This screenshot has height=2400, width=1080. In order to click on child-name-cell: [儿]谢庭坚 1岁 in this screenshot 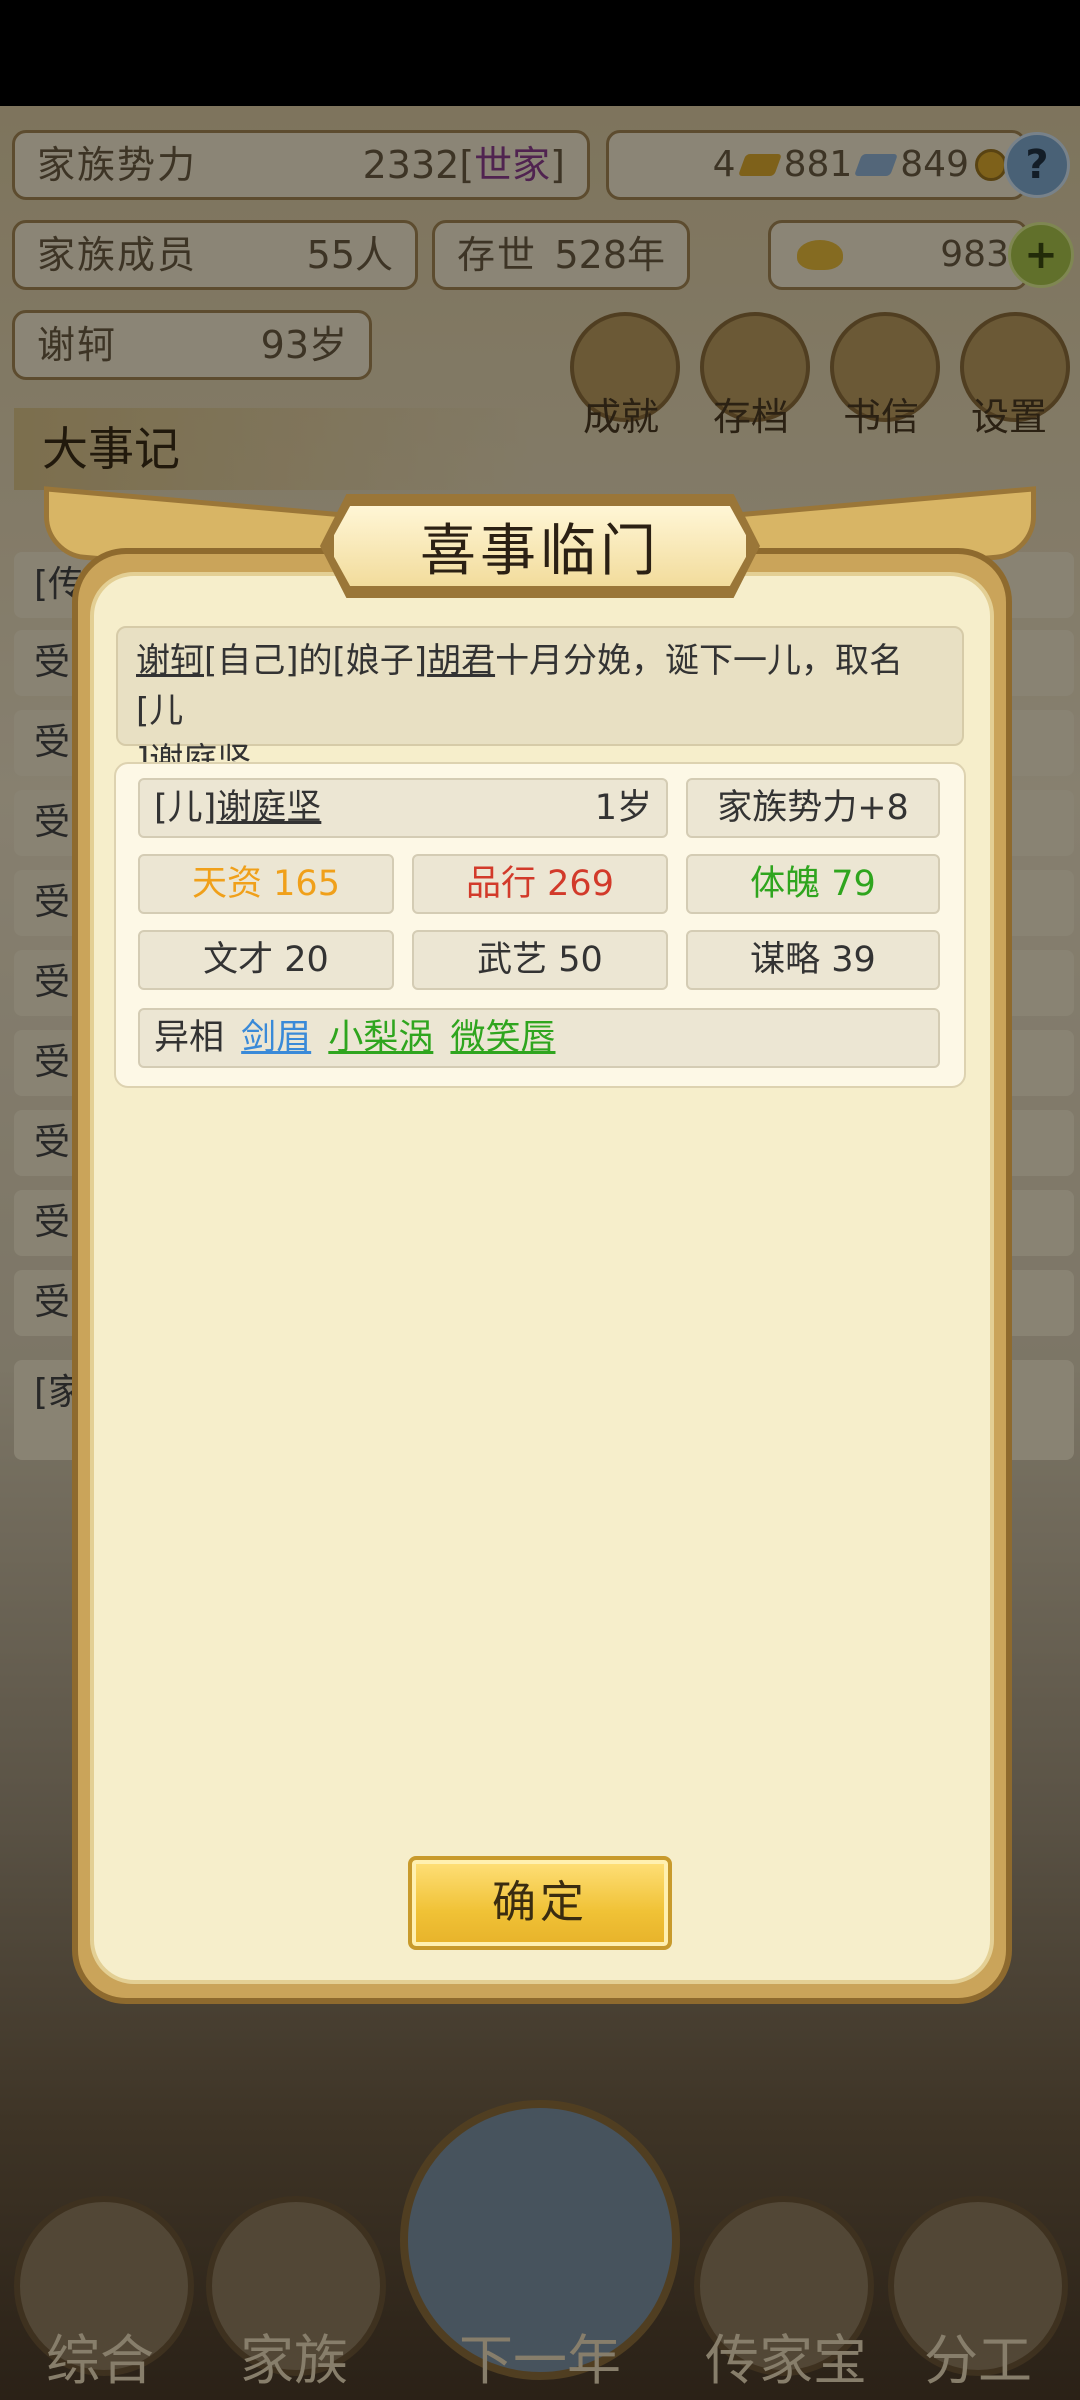, I will do `click(403, 808)`.